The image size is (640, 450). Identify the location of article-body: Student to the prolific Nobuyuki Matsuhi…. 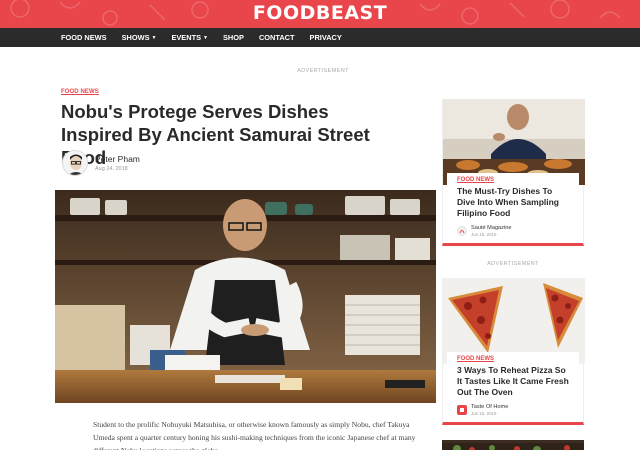
(254, 435).